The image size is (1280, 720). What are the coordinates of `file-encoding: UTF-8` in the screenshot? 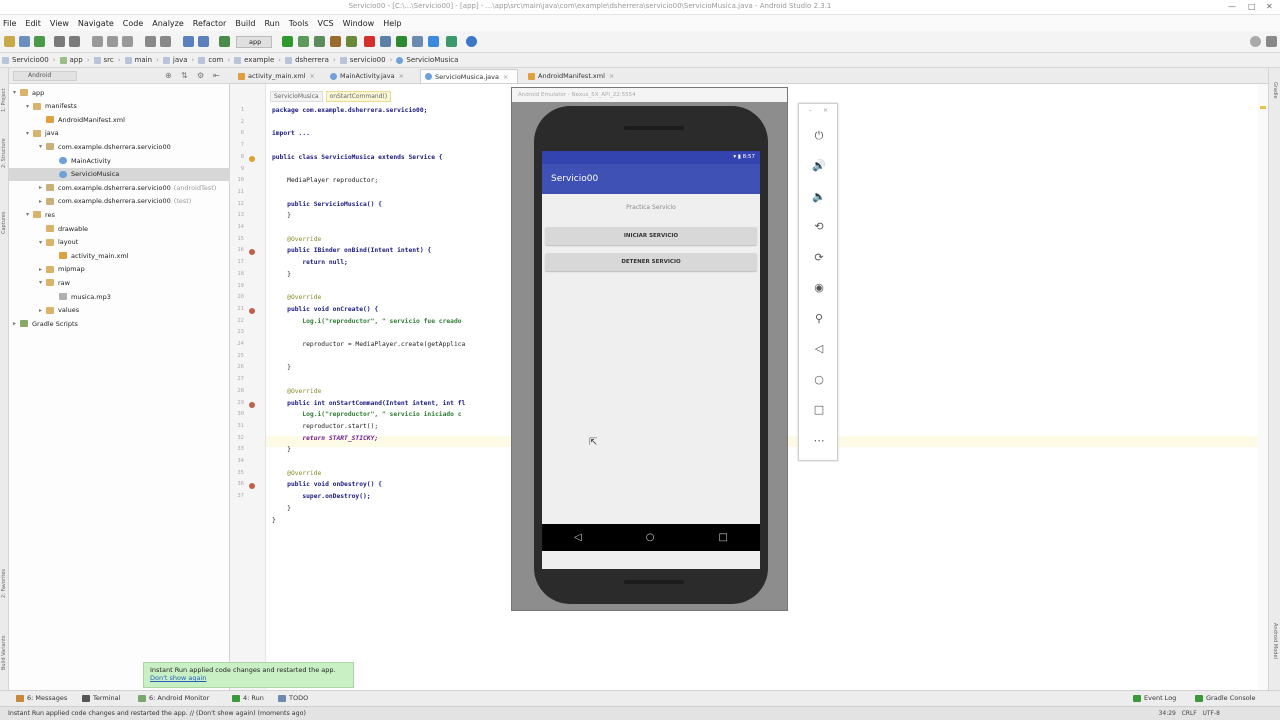 It's located at (1212, 713).